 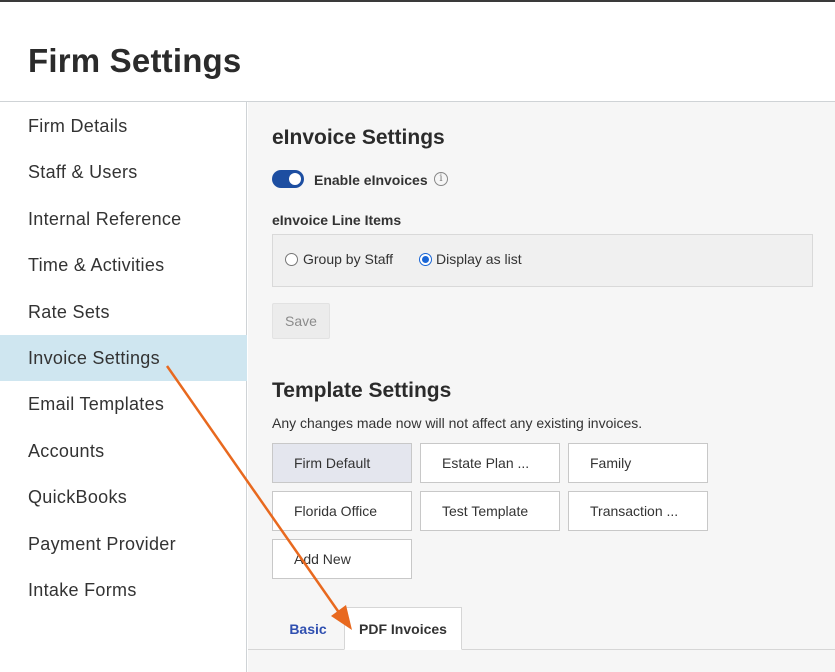 What do you see at coordinates (358, 137) in the screenshot?
I see `einvoice-settings-title: eInvoice Settings` at bounding box center [358, 137].